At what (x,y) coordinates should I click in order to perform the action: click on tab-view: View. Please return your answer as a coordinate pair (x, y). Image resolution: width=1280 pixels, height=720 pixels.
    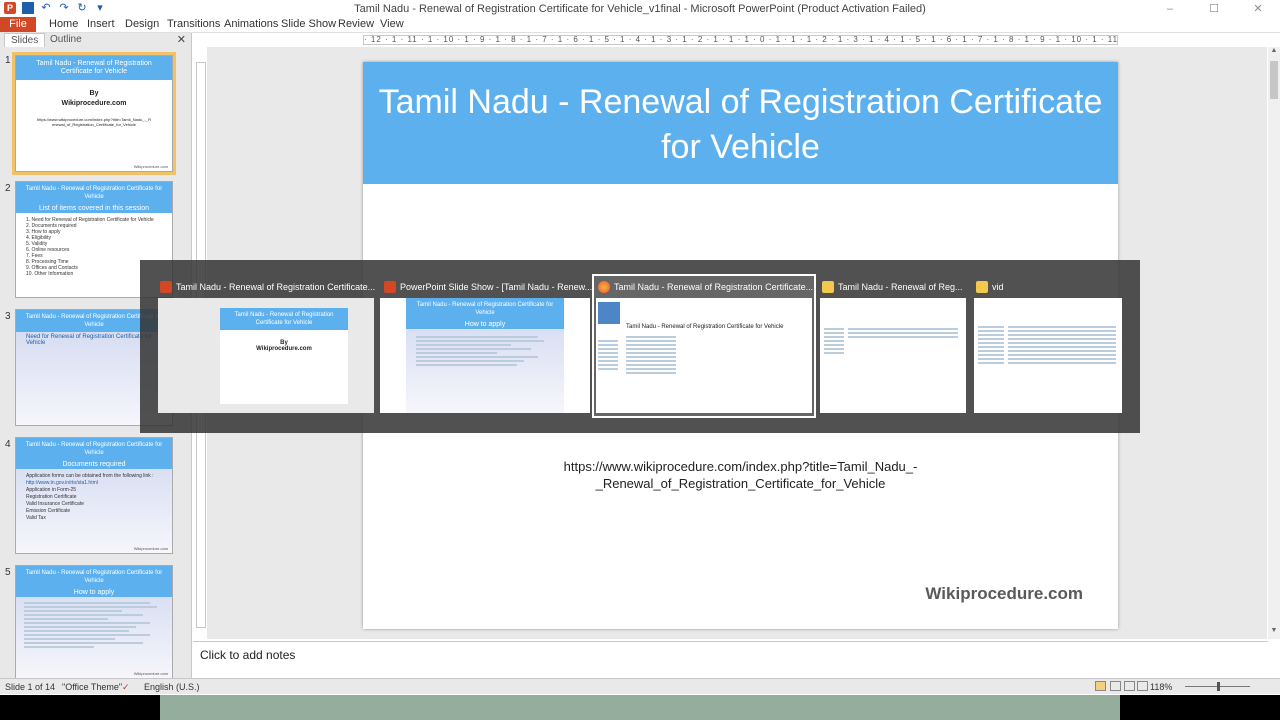
    Looking at the image, I should click on (392, 24).